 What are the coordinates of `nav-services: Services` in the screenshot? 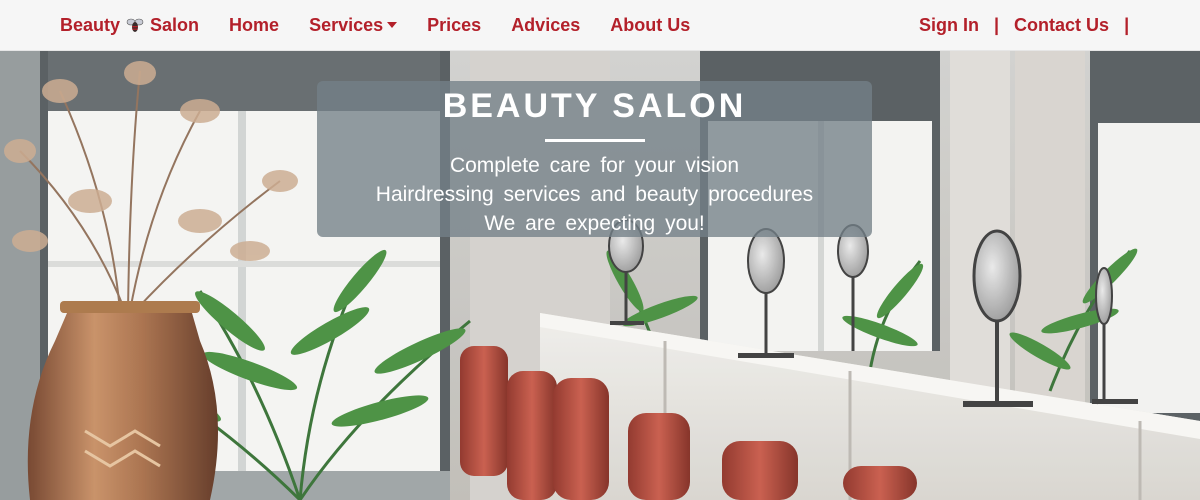 It's located at (353, 25).